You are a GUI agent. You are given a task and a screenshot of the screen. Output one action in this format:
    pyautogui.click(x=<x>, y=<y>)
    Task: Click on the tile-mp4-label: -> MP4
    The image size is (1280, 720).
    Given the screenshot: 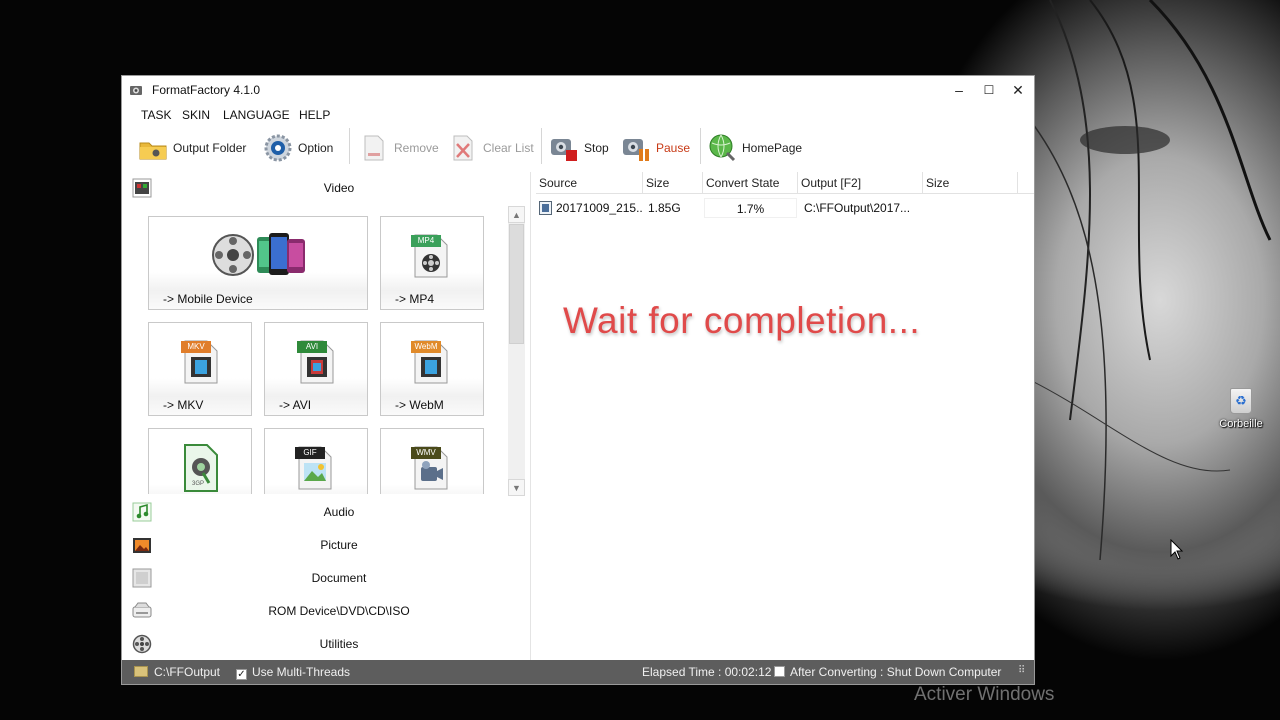 What is the action you would take?
    pyautogui.click(x=415, y=299)
    